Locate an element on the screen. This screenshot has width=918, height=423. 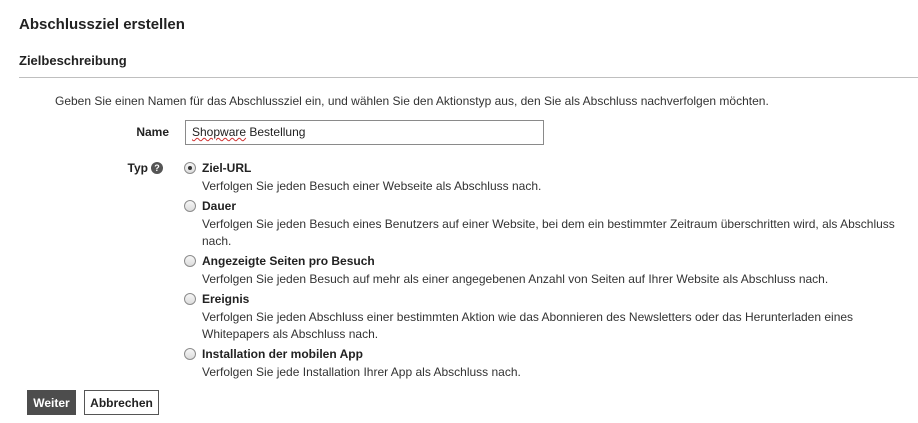
section-divider is located at coordinates (468, 77).